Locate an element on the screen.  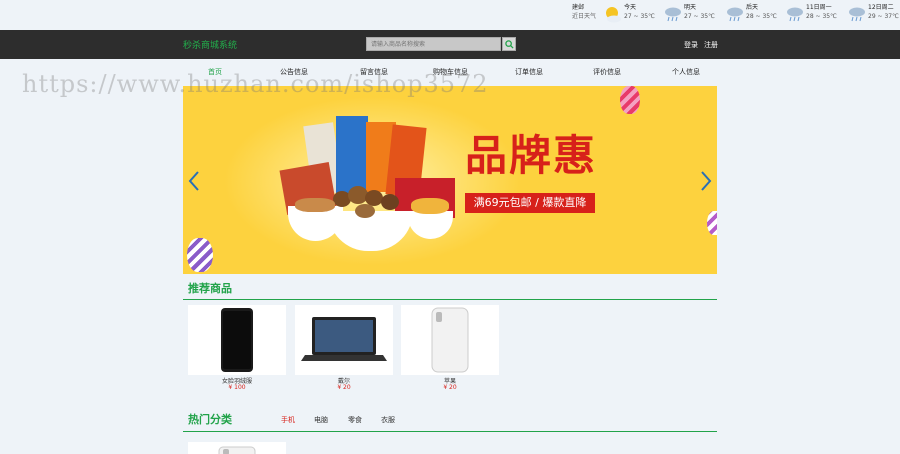
watermark: https://www.huzhan.com/ishop3572 is located at coordinates (255, 84).